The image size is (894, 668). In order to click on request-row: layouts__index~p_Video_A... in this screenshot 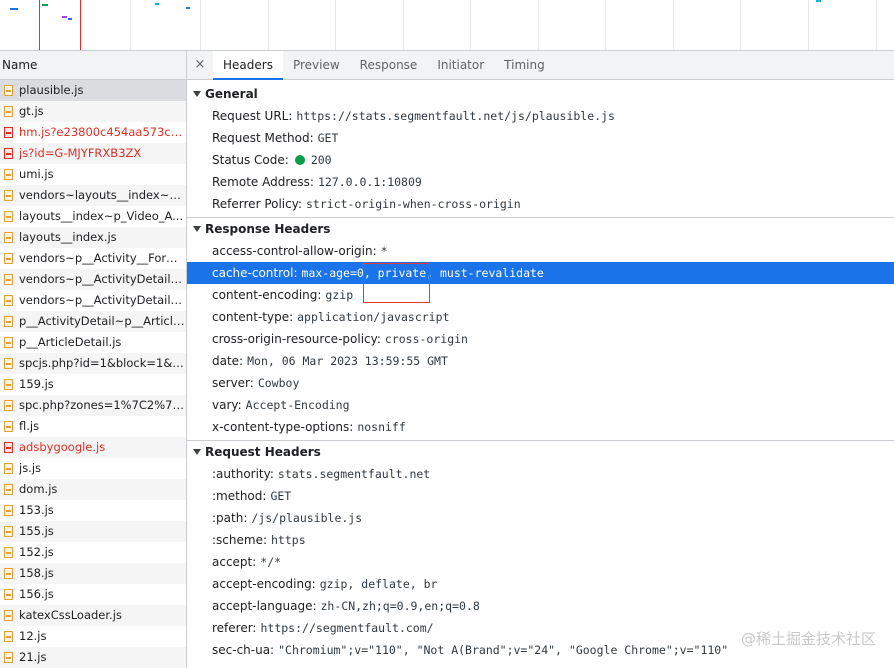, I will do `click(93, 216)`.